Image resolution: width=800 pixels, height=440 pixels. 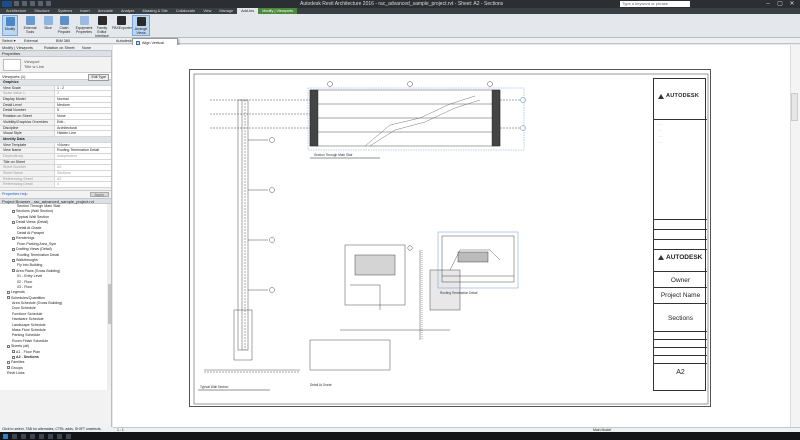 I want to click on svg-text: Detail At Grade, so click(x=321, y=385).